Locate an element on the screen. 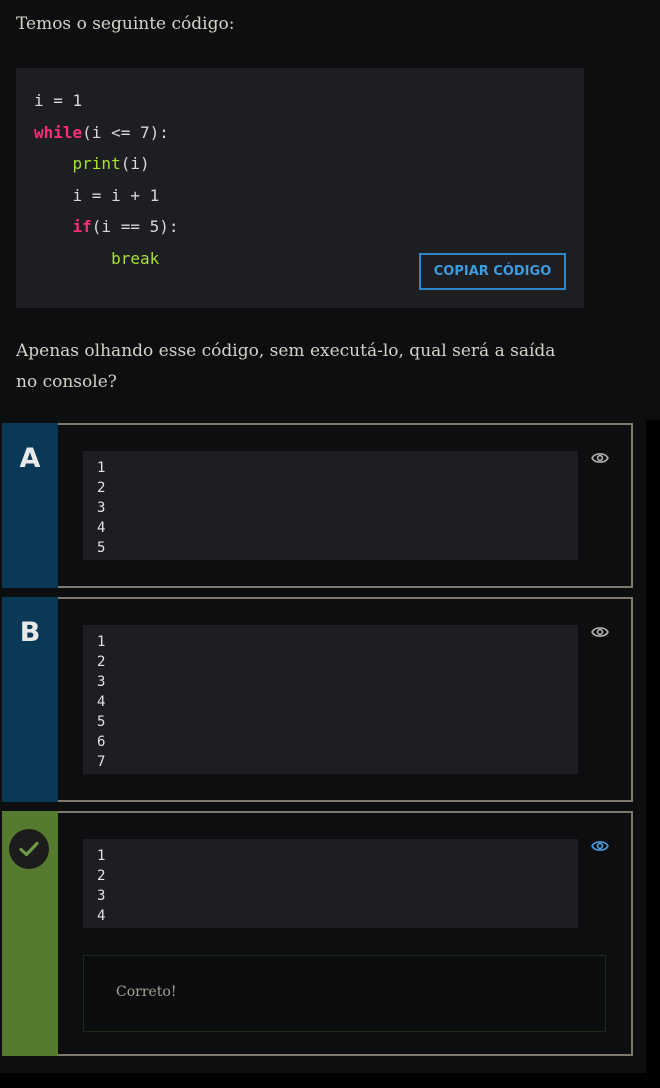  code-line: 7 is located at coordinates (101, 762).